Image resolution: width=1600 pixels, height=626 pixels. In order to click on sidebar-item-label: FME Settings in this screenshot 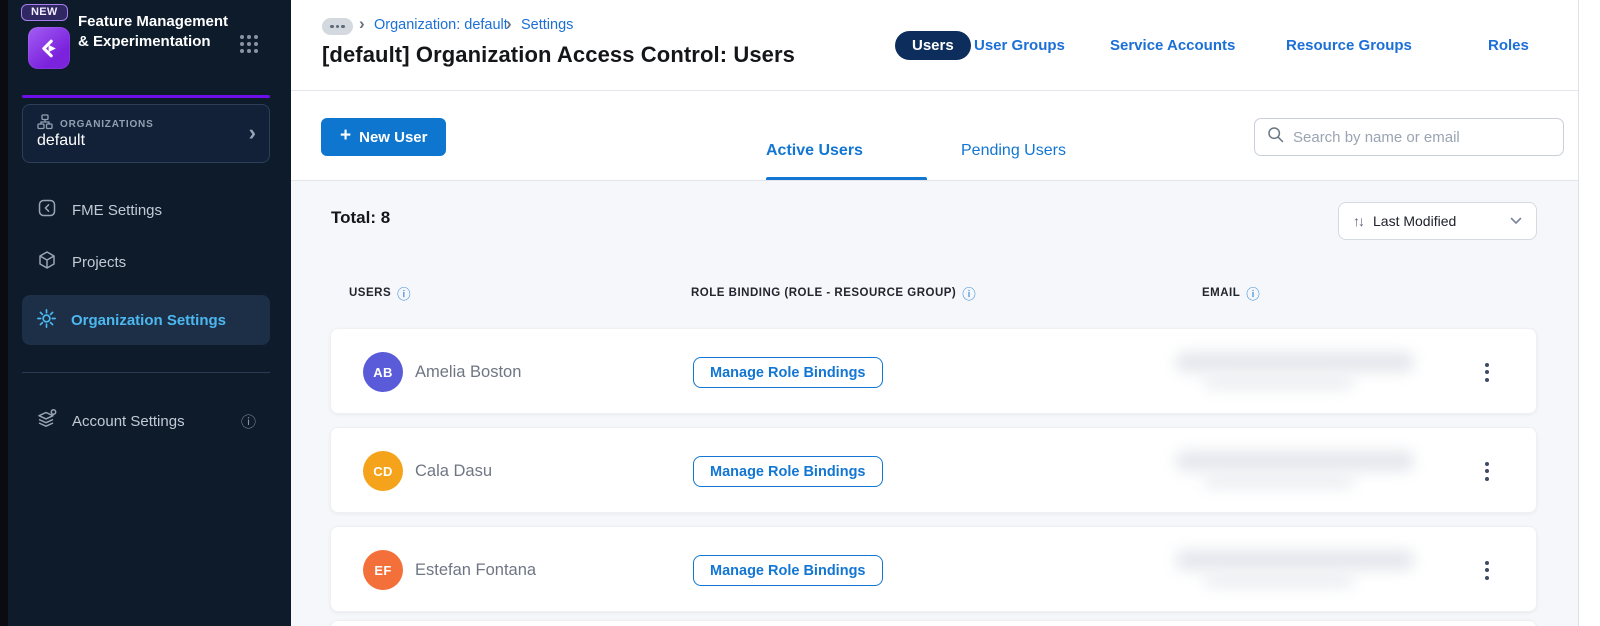, I will do `click(117, 210)`.